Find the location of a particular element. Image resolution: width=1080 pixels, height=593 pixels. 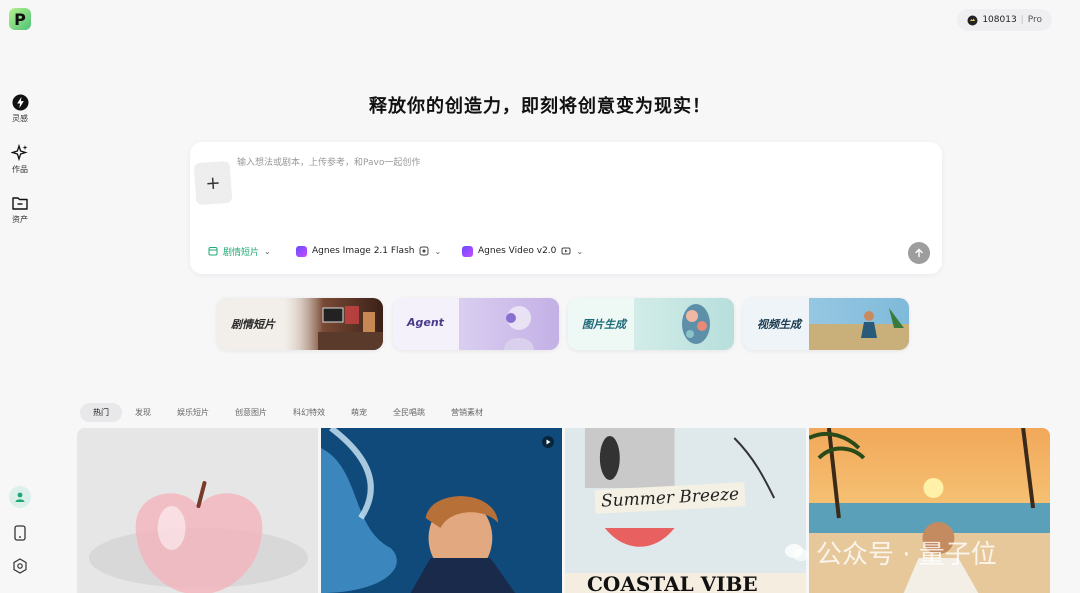

send-button is located at coordinates (919, 253).